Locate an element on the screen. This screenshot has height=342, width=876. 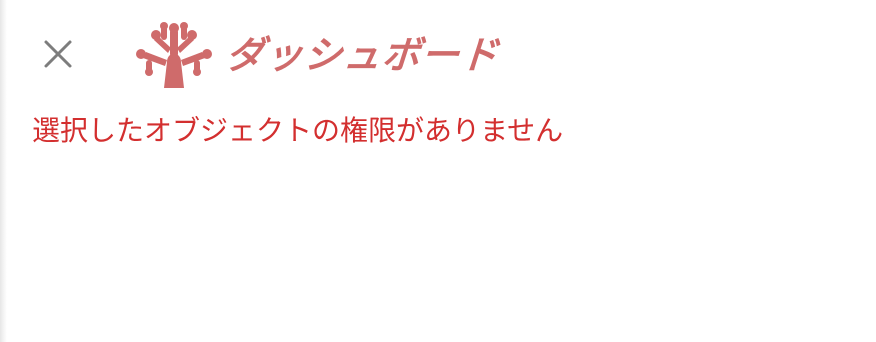
coral-icon is located at coordinates (173, 55).